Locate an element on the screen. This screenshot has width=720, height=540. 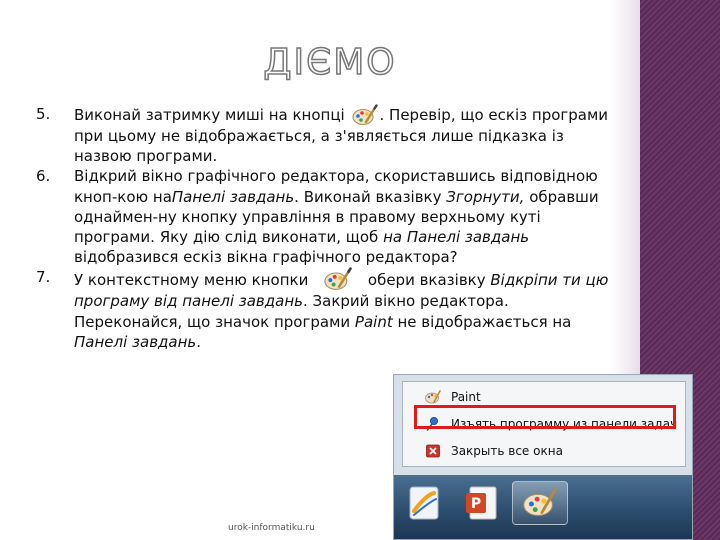
taskbar: P is located at coordinates (543, 507).